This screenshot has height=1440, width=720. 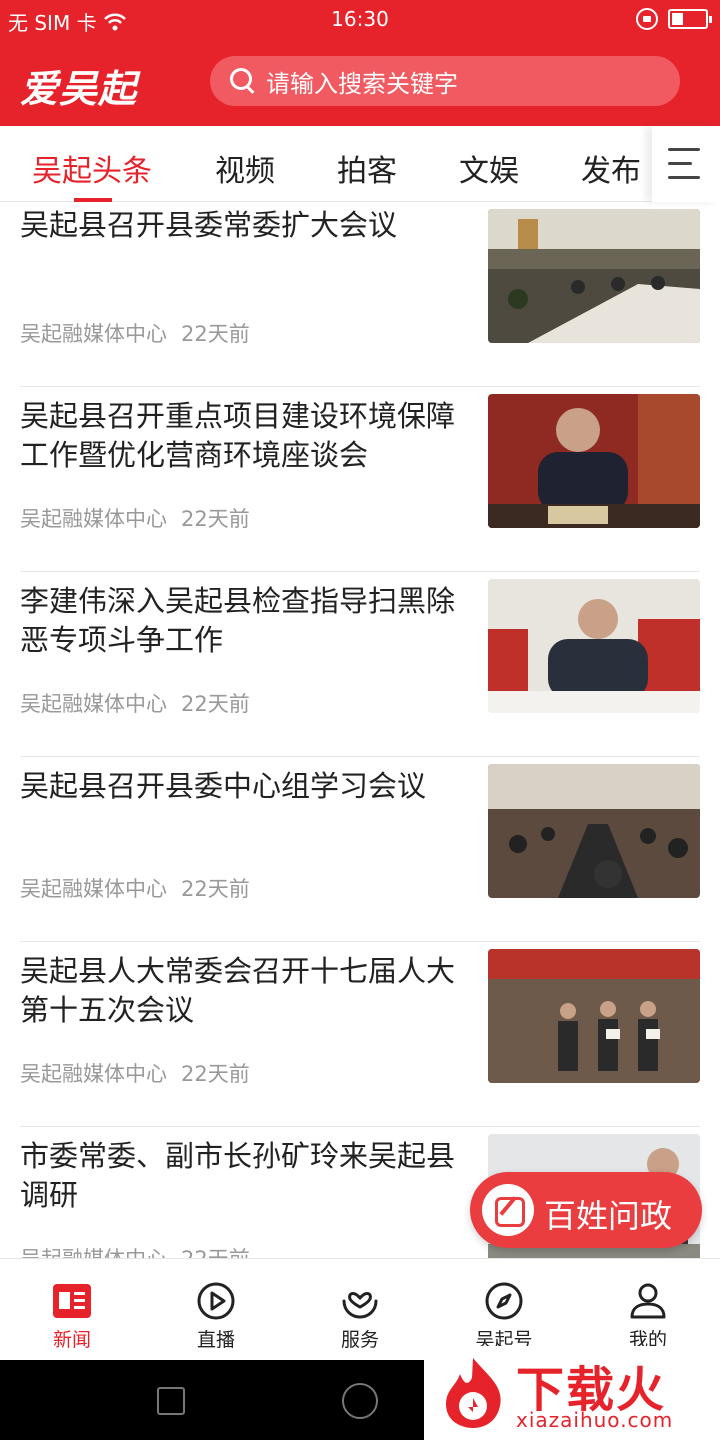 What do you see at coordinates (595, 1420) in the screenshot?
I see `watermark-subtitle: xiazaihuo.com` at bounding box center [595, 1420].